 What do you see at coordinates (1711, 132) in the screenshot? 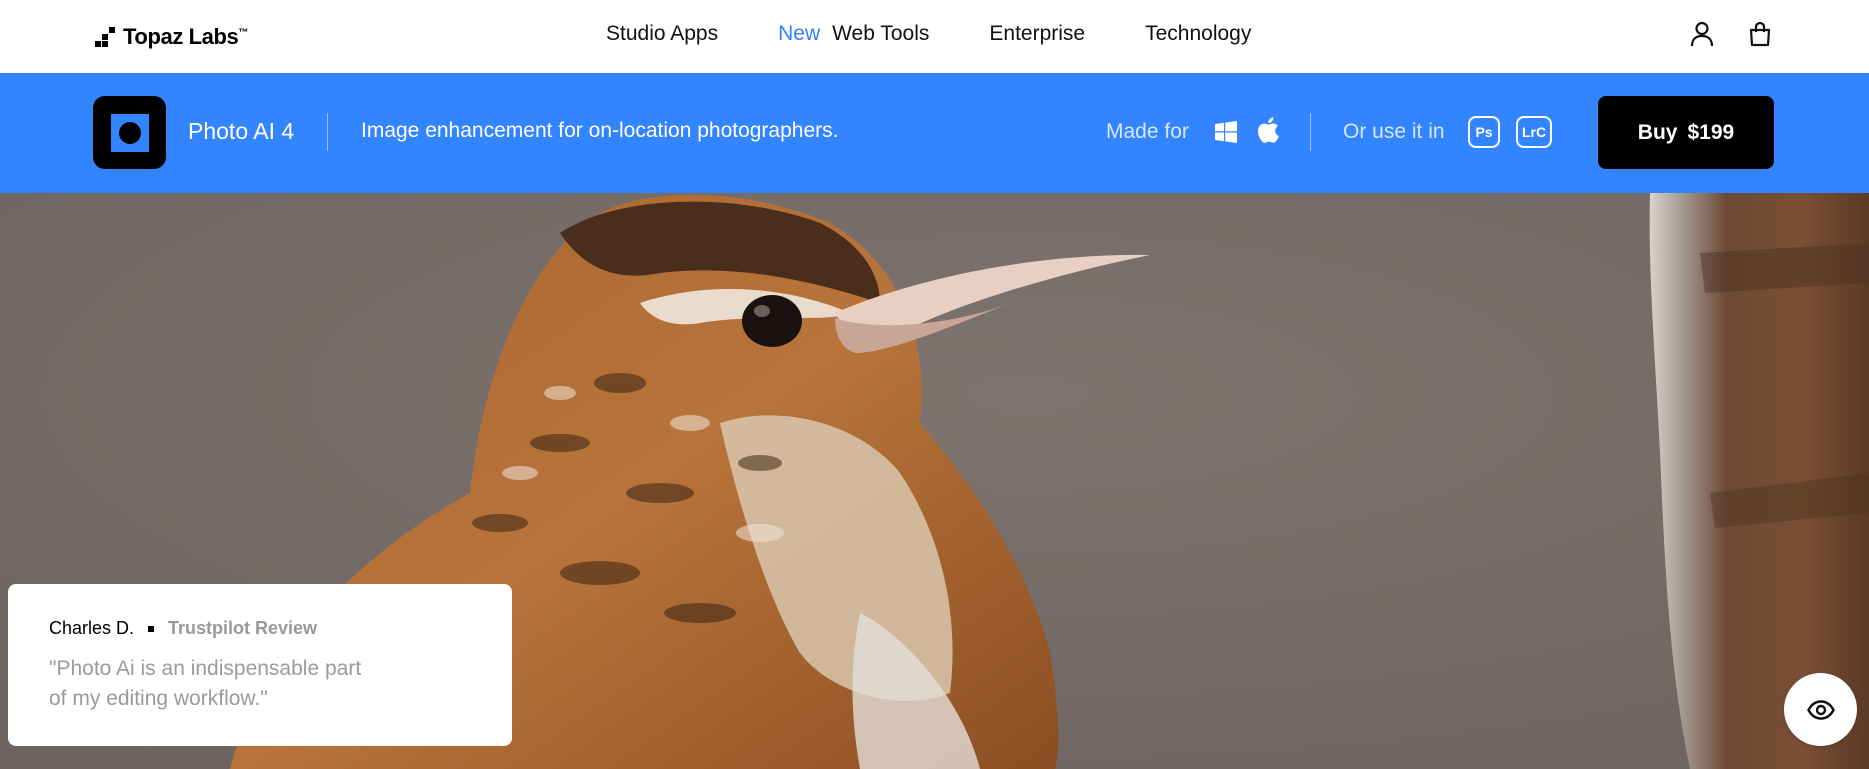
I see `price-label: $199` at bounding box center [1711, 132].